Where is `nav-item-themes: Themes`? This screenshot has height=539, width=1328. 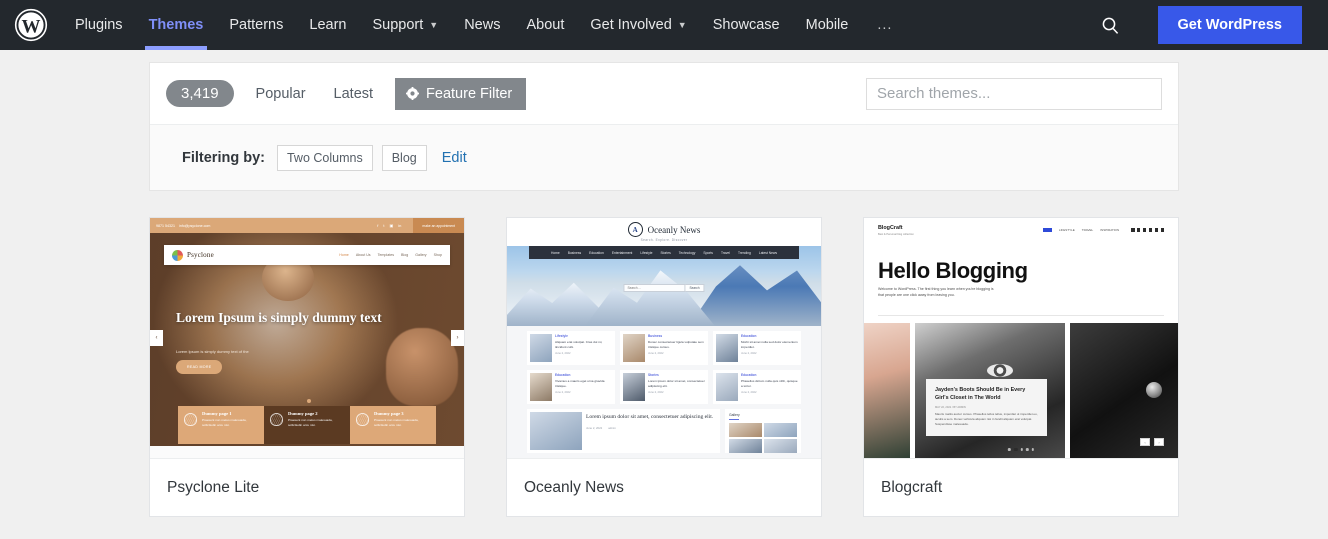 nav-item-themes: Themes is located at coordinates (176, 25).